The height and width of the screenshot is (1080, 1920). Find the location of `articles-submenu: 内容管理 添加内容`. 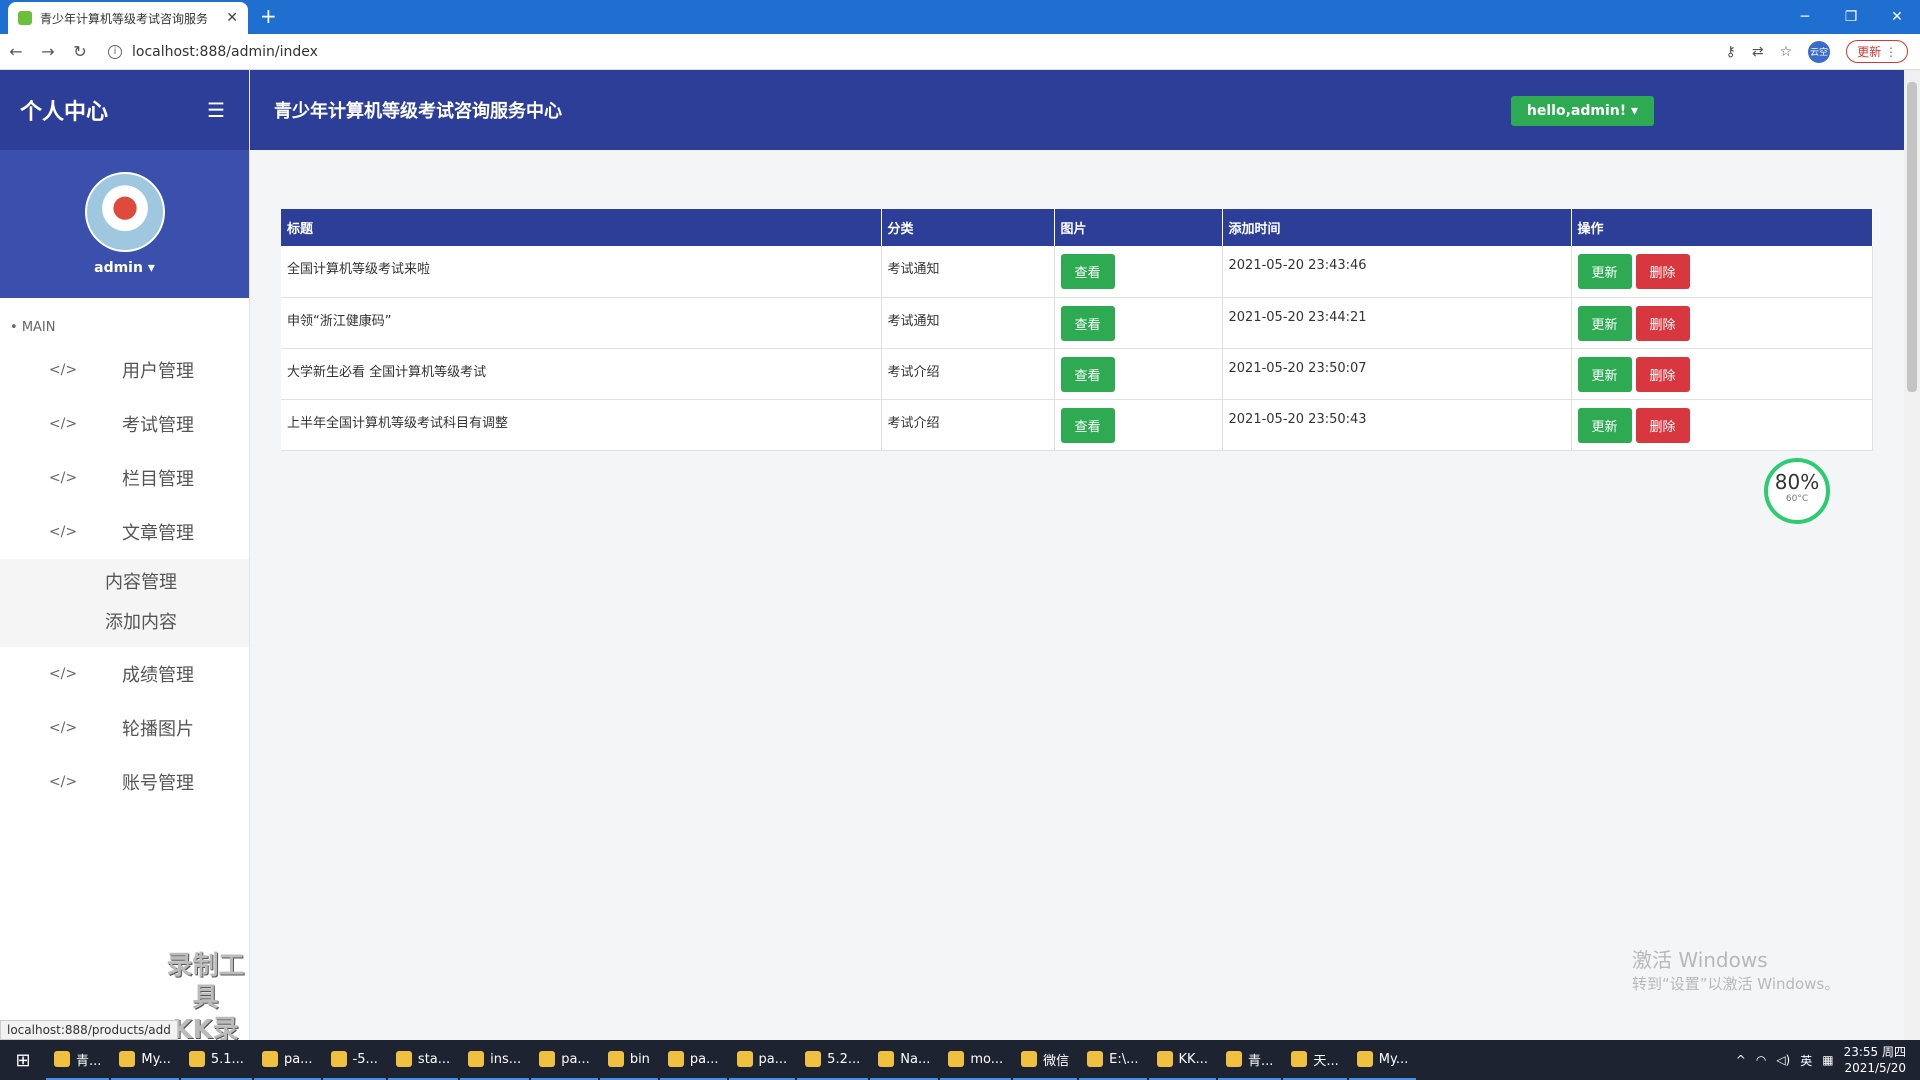

articles-submenu: 内容管理 添加内容 is located at coordinates (124, 603).